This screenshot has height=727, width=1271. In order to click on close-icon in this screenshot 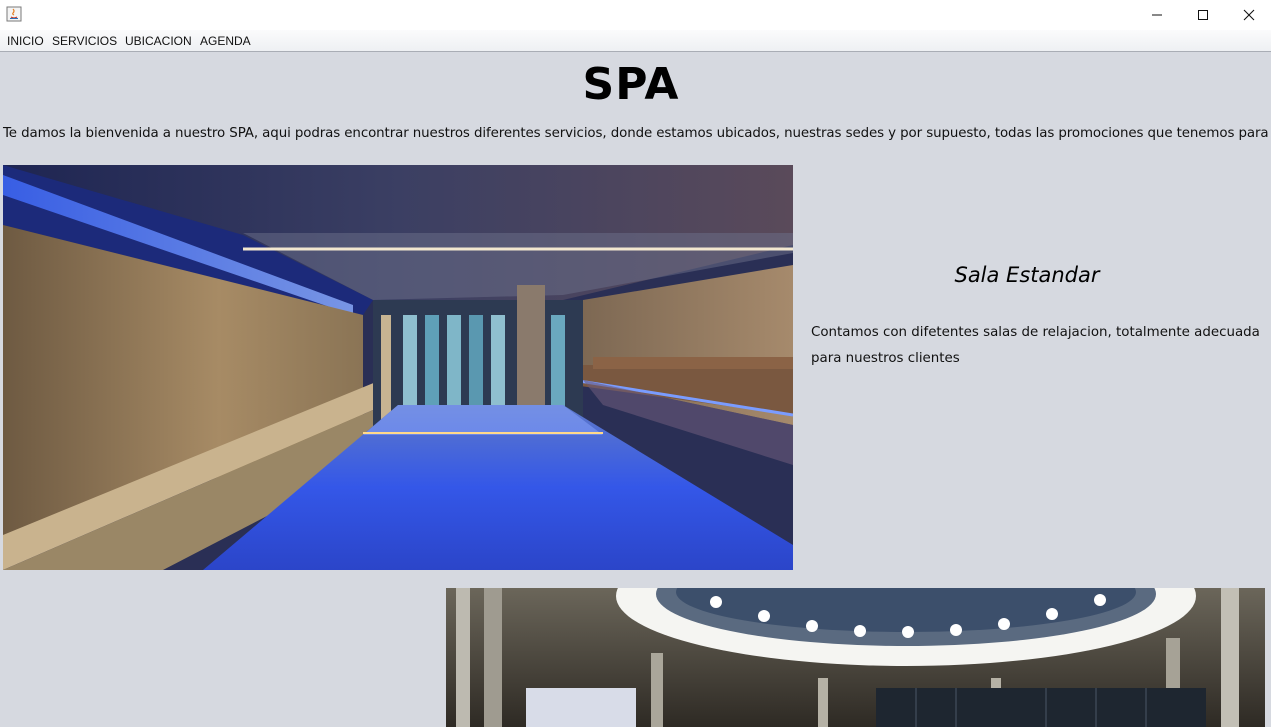, I will do `click(1249, 15)`.